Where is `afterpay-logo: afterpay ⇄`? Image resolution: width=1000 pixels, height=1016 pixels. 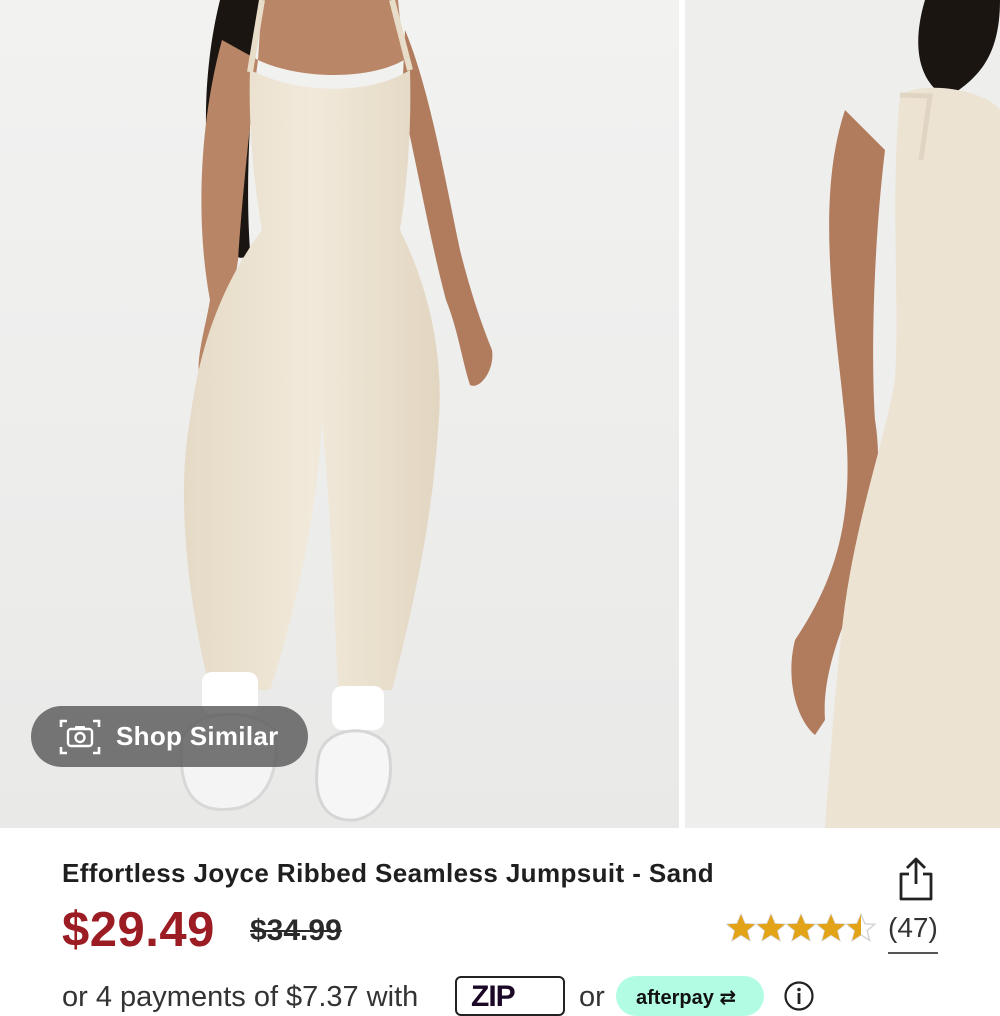
afterpay-logo: afterpay ⇄ is located at coordinates (686, 998).